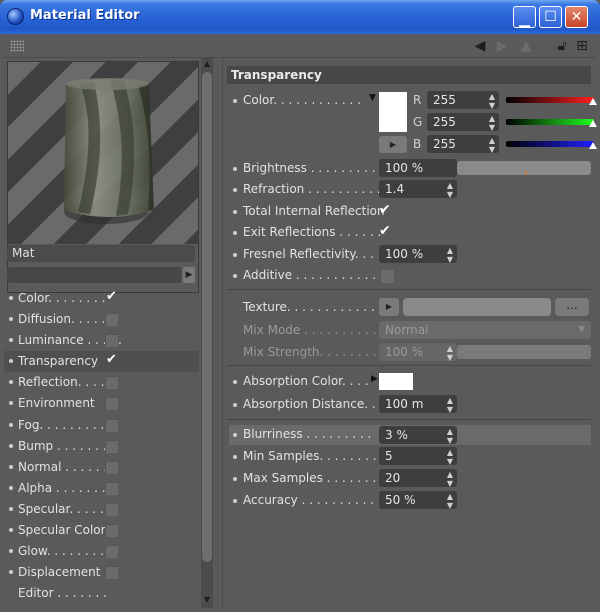  What do you see at coordinates (524, 168) in the screenshot?
I see `brightness-slider` at bounding box center [524, 168].